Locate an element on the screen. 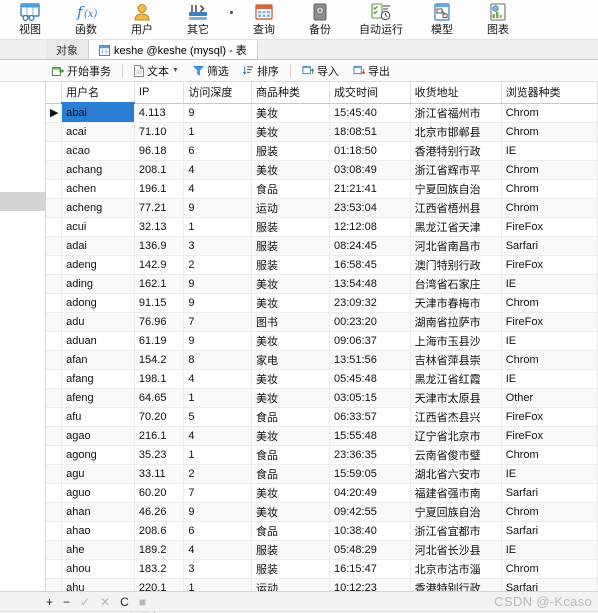 The height and width of the screenshot is (613, 598). table-row: afu 70.20 5 食品 06:33:57 江西省杰县兴 FireFox is located at coordinates (322, 417).